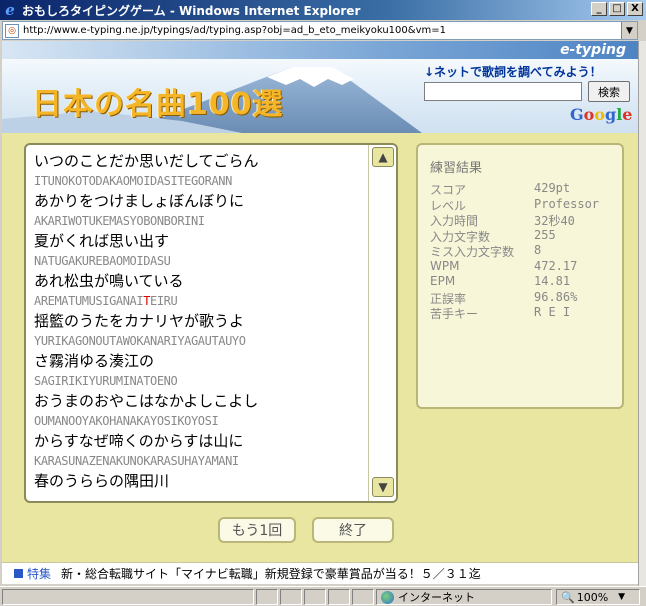 This screenshot has width=646, height=606. I want to click on result-label: 入力時間, so click(454, 221).